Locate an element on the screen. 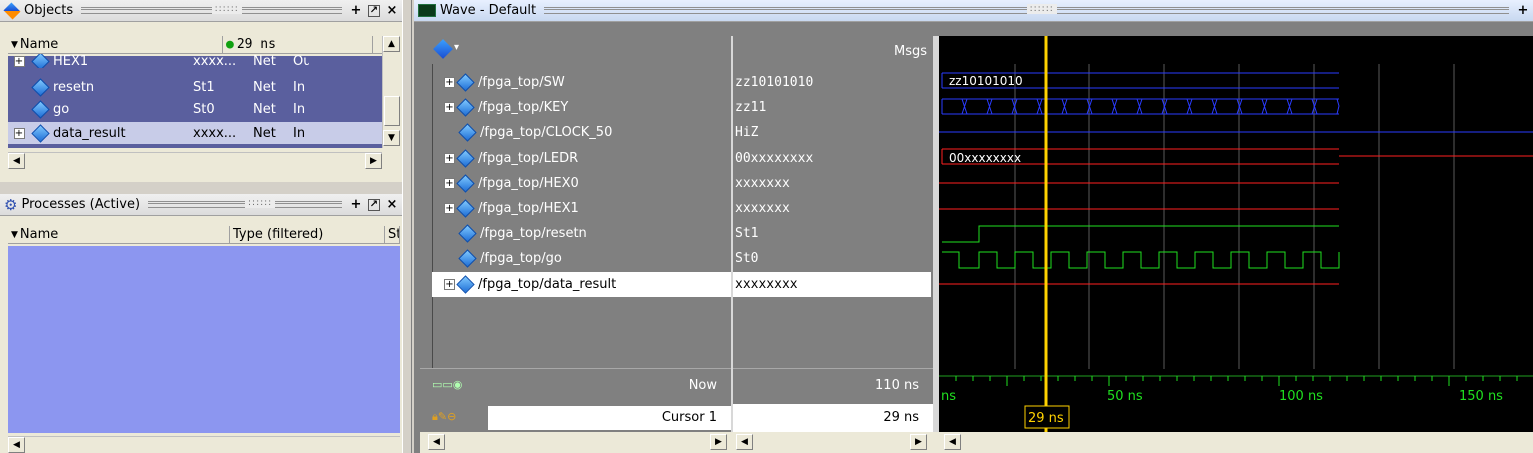 The width and height of the screenshot is (1533, 453). objects-row-data-result: + data_result xxxx... Net In is located at coordinates (196, 133).